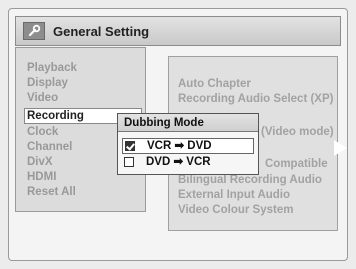 The height and width of the screenshot is (269, 356). I want to click on menu-item-channel: Channel, so click(49, 147).